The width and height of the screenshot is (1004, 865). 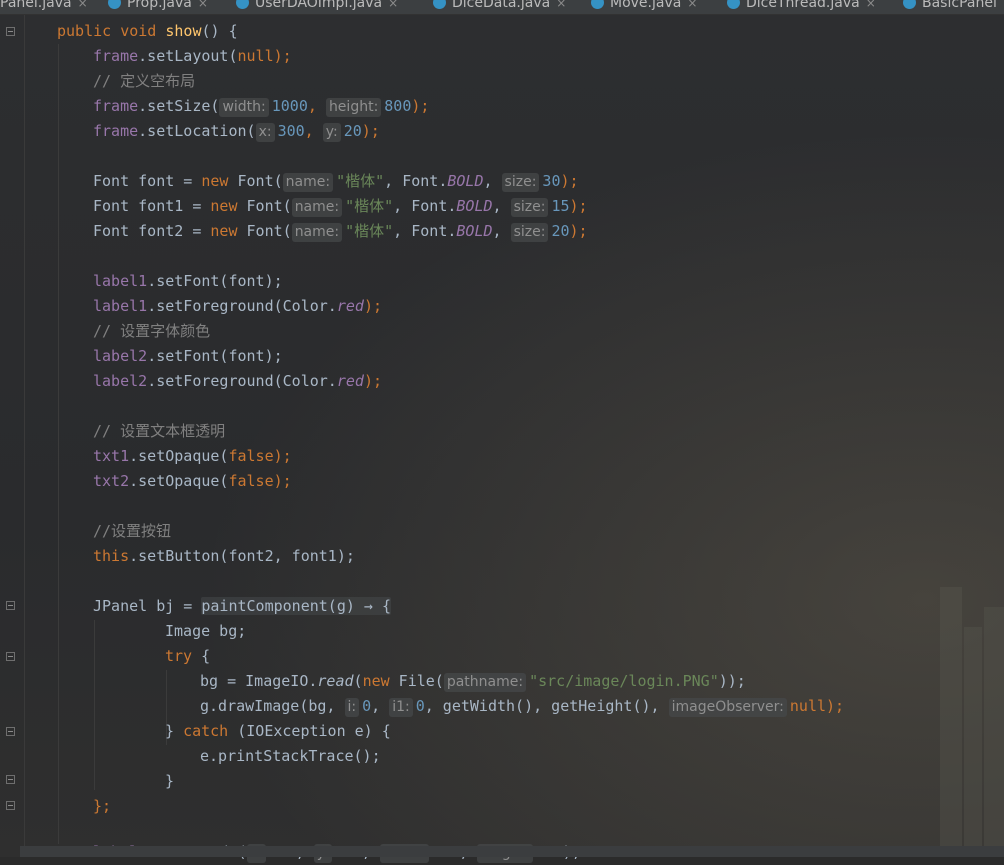 What do you see at coordinates (236, 132) in the screenshot?
I see `code-line: frame.setLocation(x: 300, y: 20);` at bounding box center [236, 132].